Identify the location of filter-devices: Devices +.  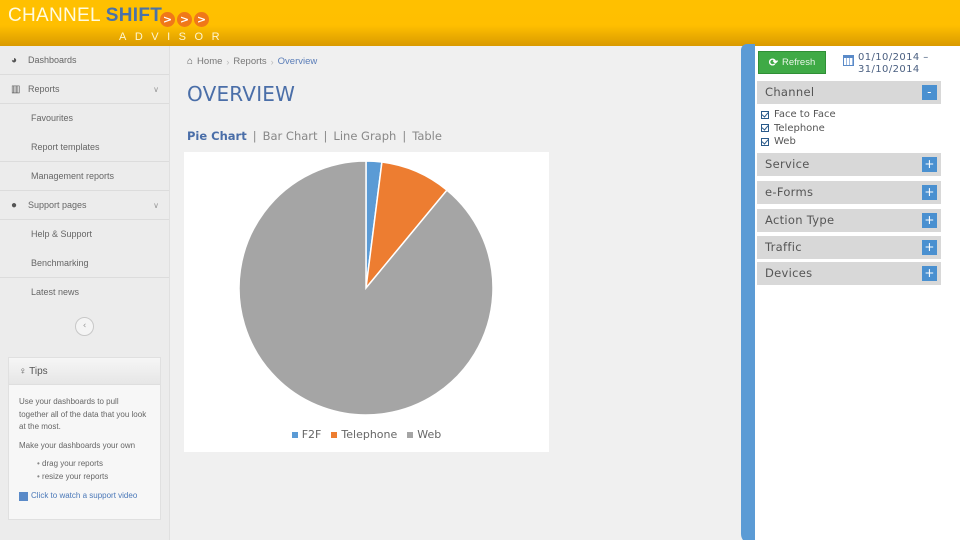
(849, 273).